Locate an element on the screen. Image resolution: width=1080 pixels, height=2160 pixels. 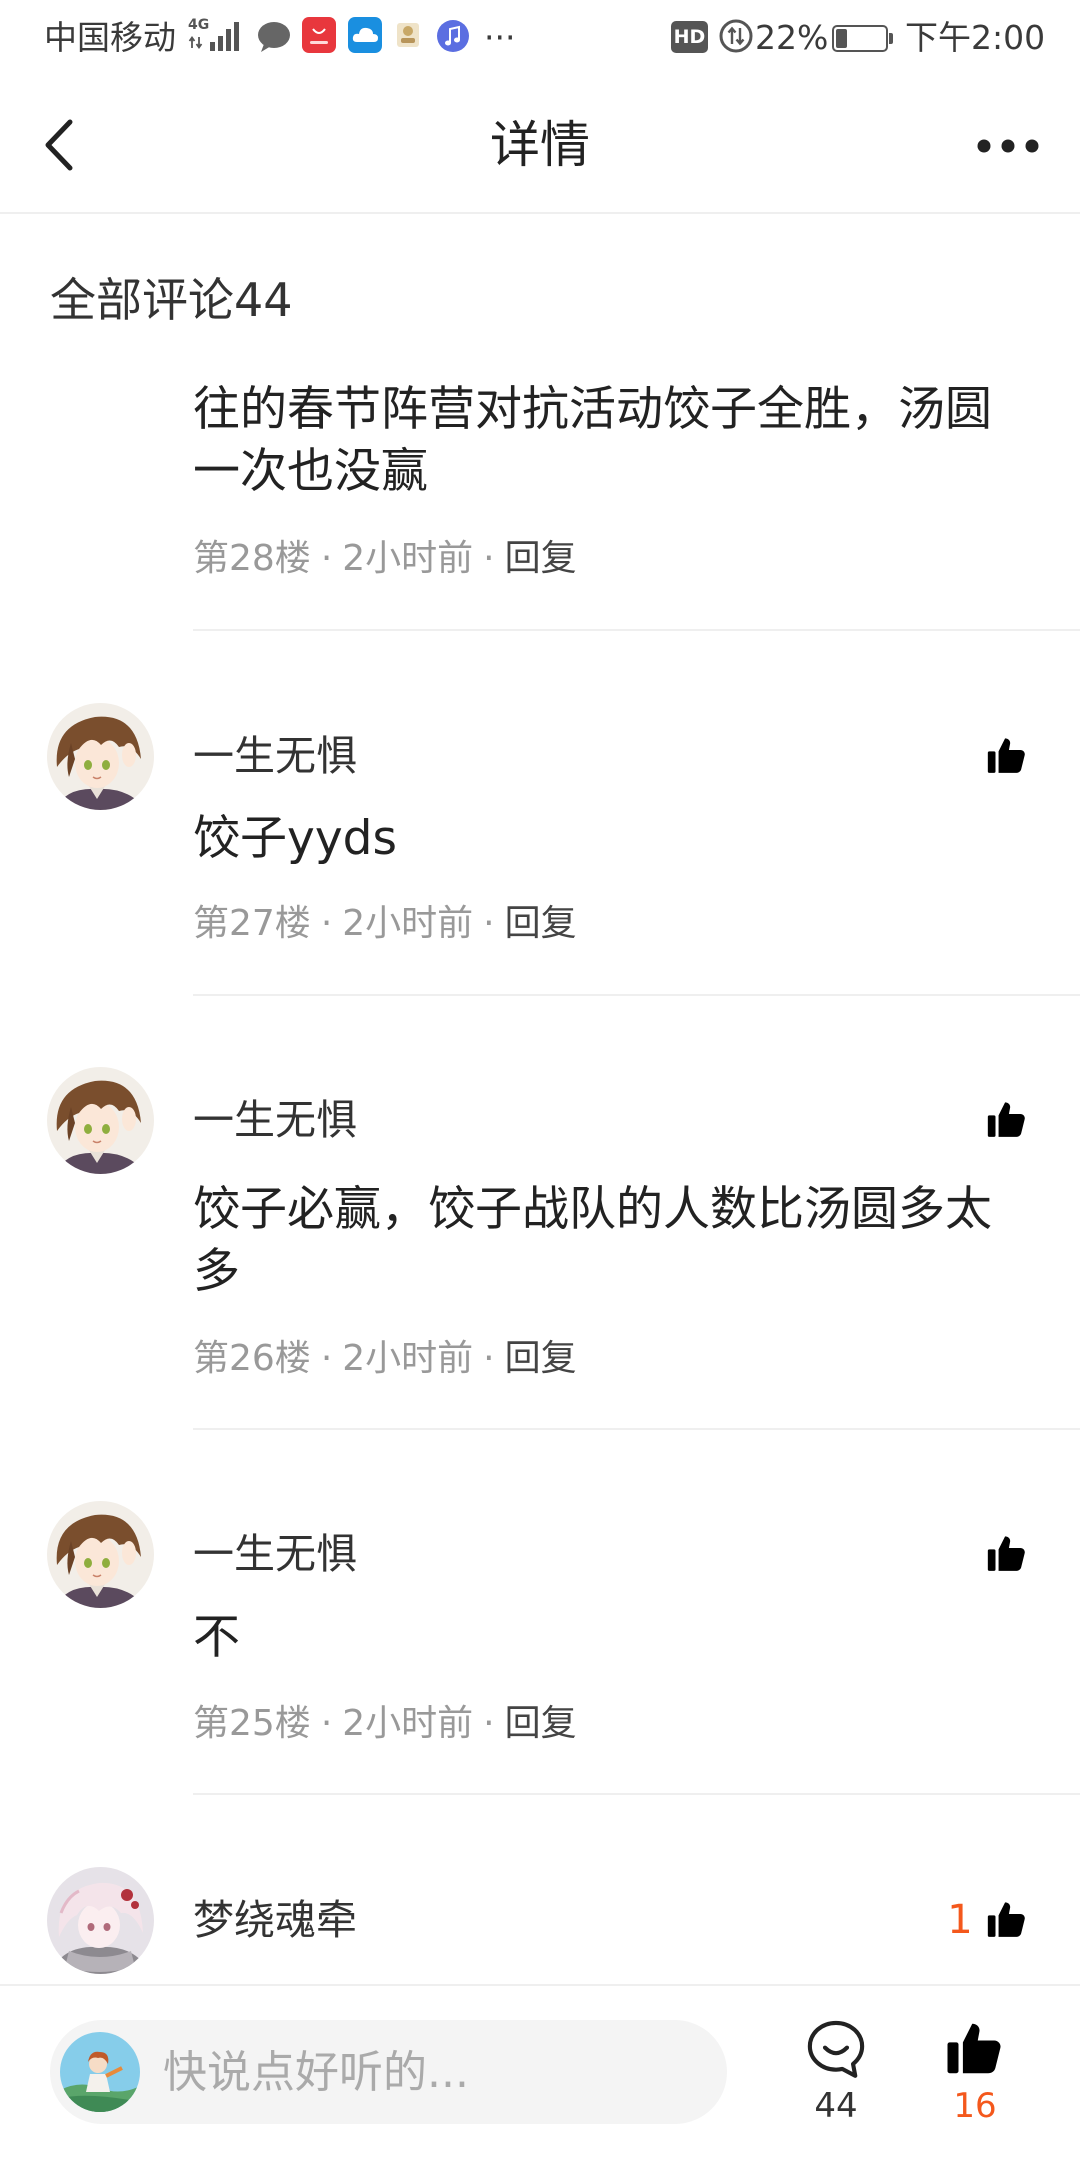
top-app-bar: 详情 is located at coordinates (540, 145).